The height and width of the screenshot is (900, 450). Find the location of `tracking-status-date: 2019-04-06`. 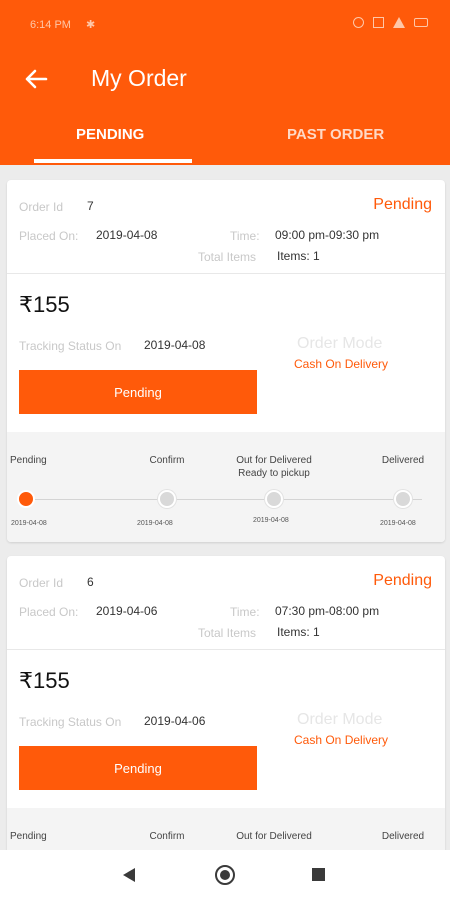

tracking-status-date: 2019-04-06 is located at coordinates (175, 721).